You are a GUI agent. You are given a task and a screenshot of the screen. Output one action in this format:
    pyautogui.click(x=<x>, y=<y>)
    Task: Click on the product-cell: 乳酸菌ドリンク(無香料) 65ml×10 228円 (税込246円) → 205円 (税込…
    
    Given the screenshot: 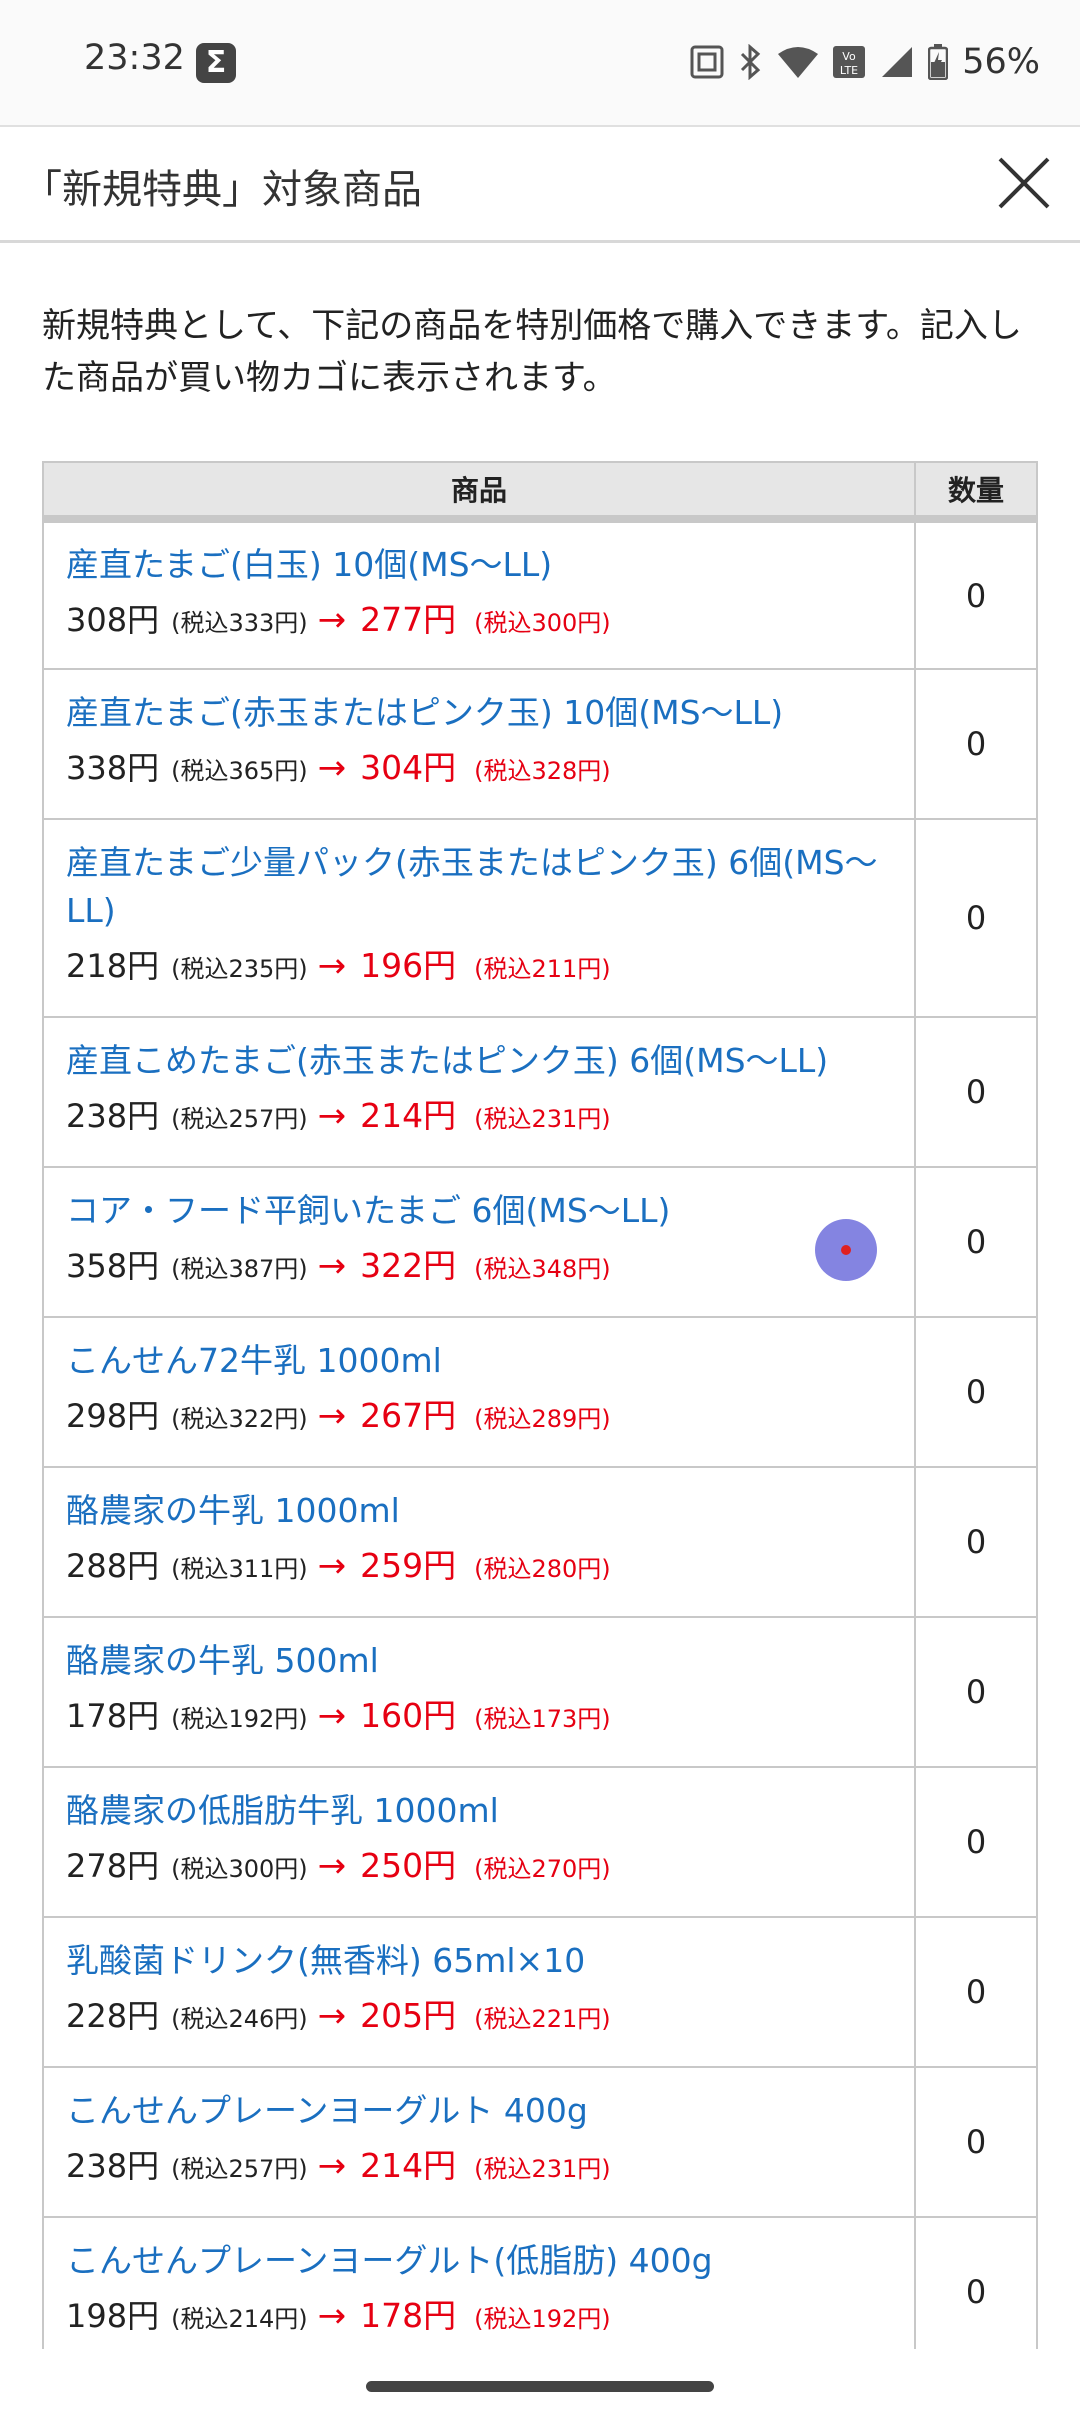 What is the action you would take?
    pyautogui.click(x=479, y=1992)
    